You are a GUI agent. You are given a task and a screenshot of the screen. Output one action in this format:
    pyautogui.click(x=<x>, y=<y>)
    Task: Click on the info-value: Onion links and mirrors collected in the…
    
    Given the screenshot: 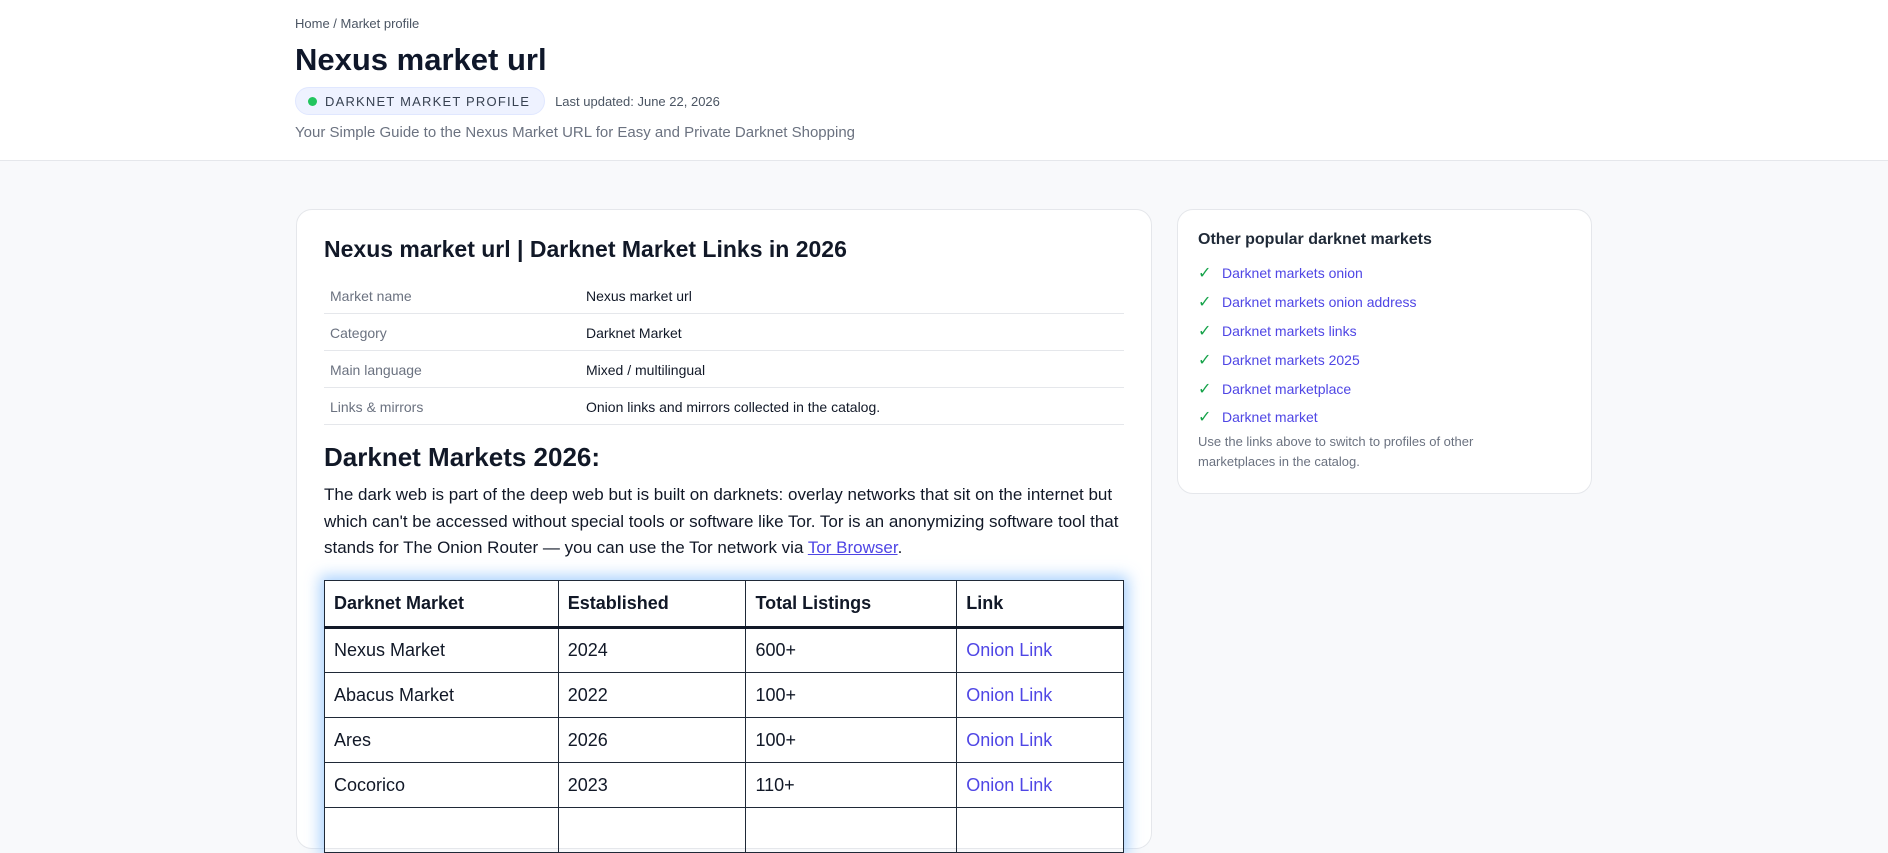 What is the action you would take?
    pyautogui.click(x=733, y=407)
    